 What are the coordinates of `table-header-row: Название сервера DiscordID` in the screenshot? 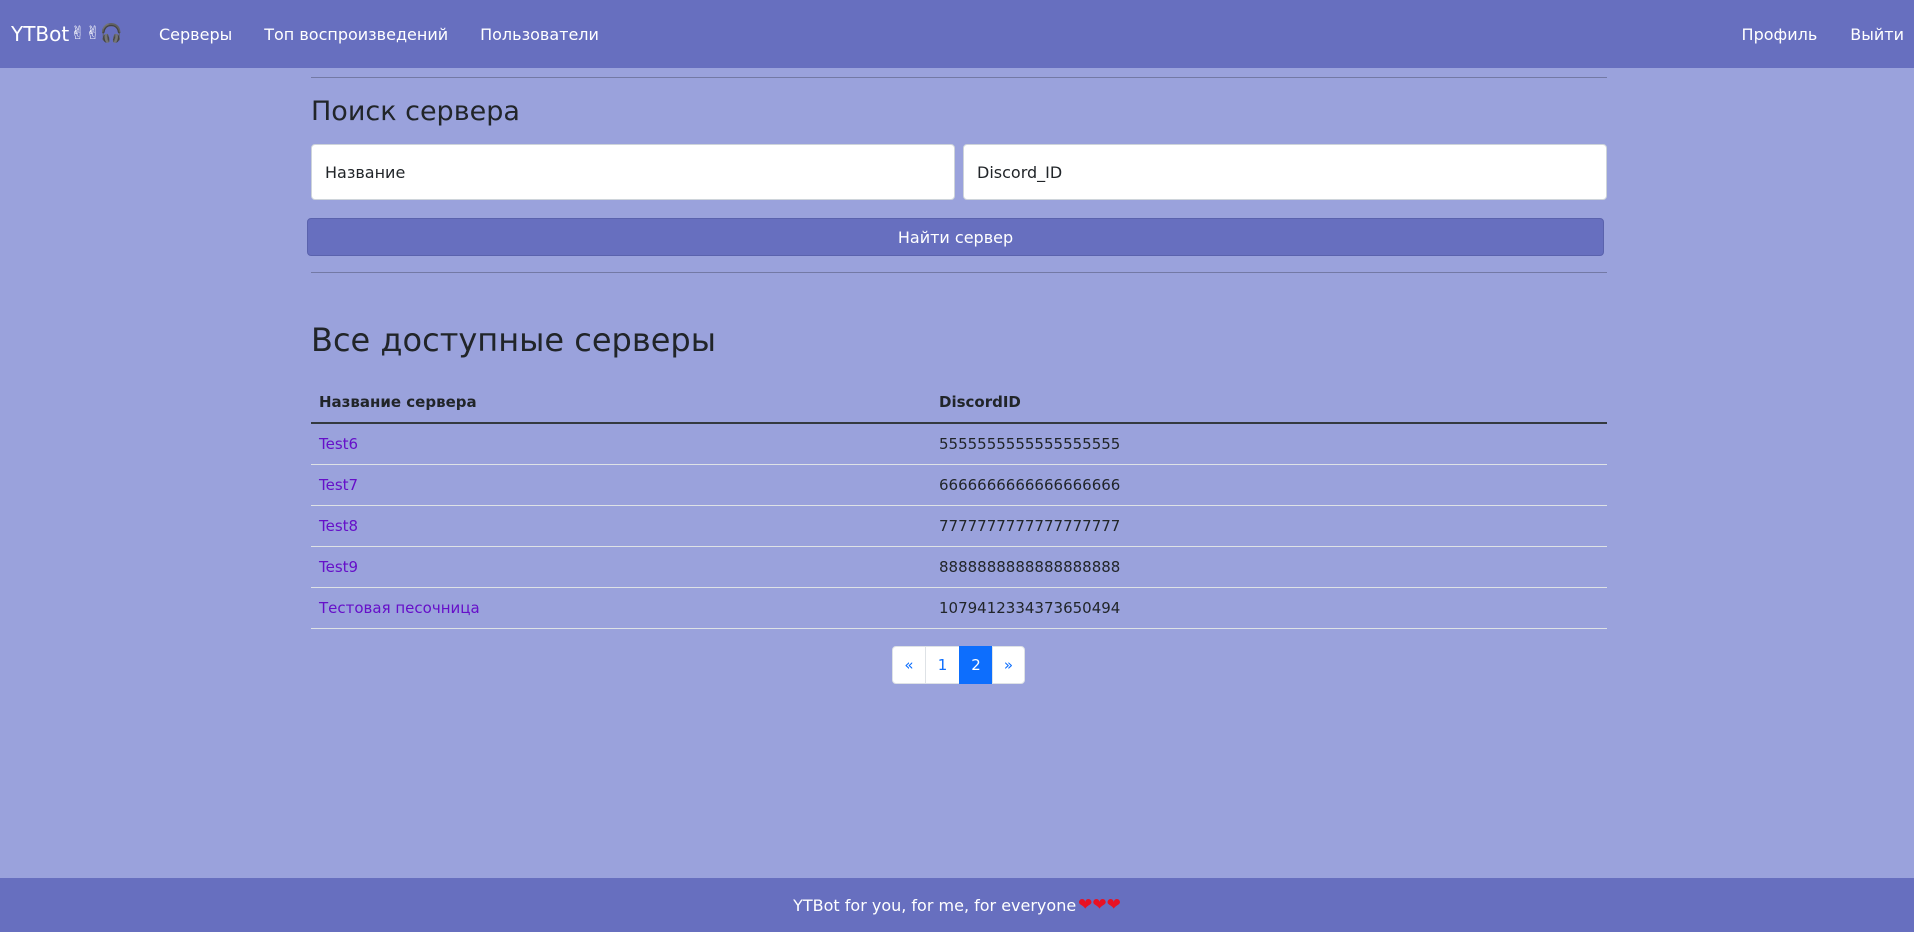 It's located at (959, 403).